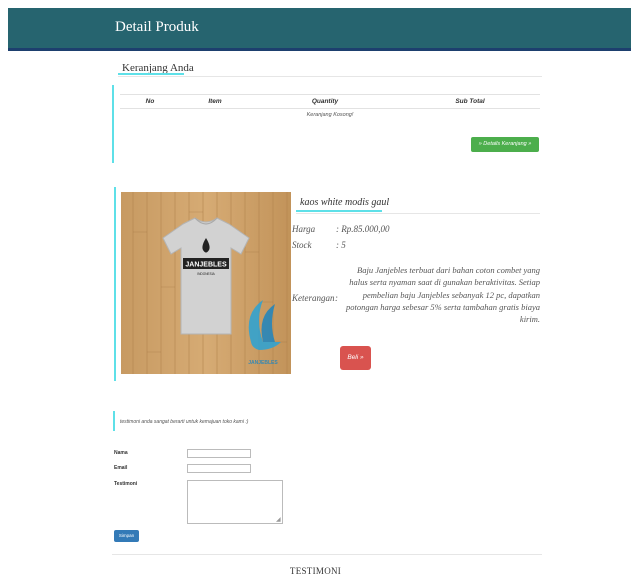 The image size is (631, 577). I want to click on watermark-text: JANJEBLES, so click(263, 363).